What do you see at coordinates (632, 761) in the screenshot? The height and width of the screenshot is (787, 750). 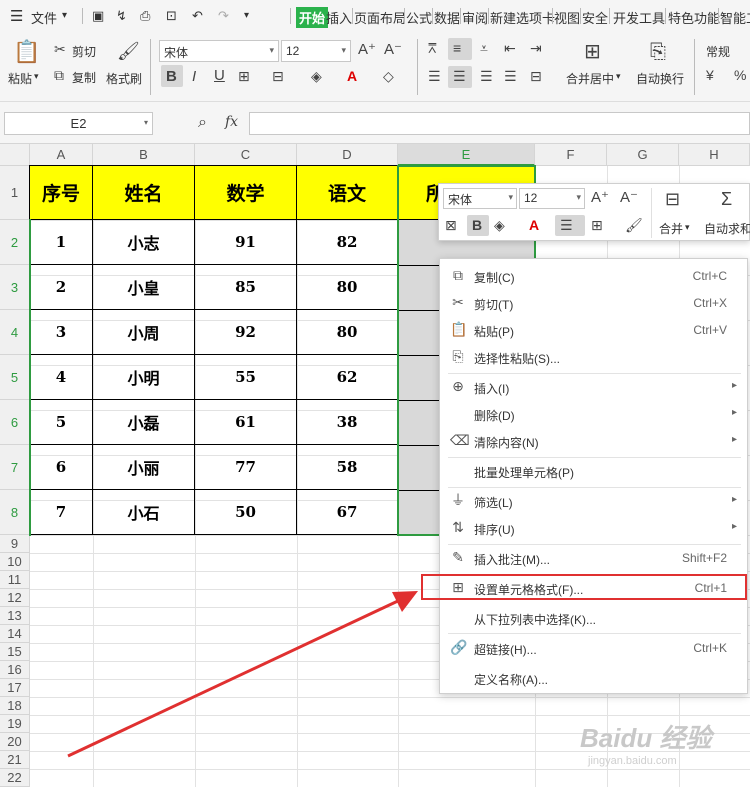 I see `watermark-url: jingyan.baidu.com` at bounding box center [632, 761].